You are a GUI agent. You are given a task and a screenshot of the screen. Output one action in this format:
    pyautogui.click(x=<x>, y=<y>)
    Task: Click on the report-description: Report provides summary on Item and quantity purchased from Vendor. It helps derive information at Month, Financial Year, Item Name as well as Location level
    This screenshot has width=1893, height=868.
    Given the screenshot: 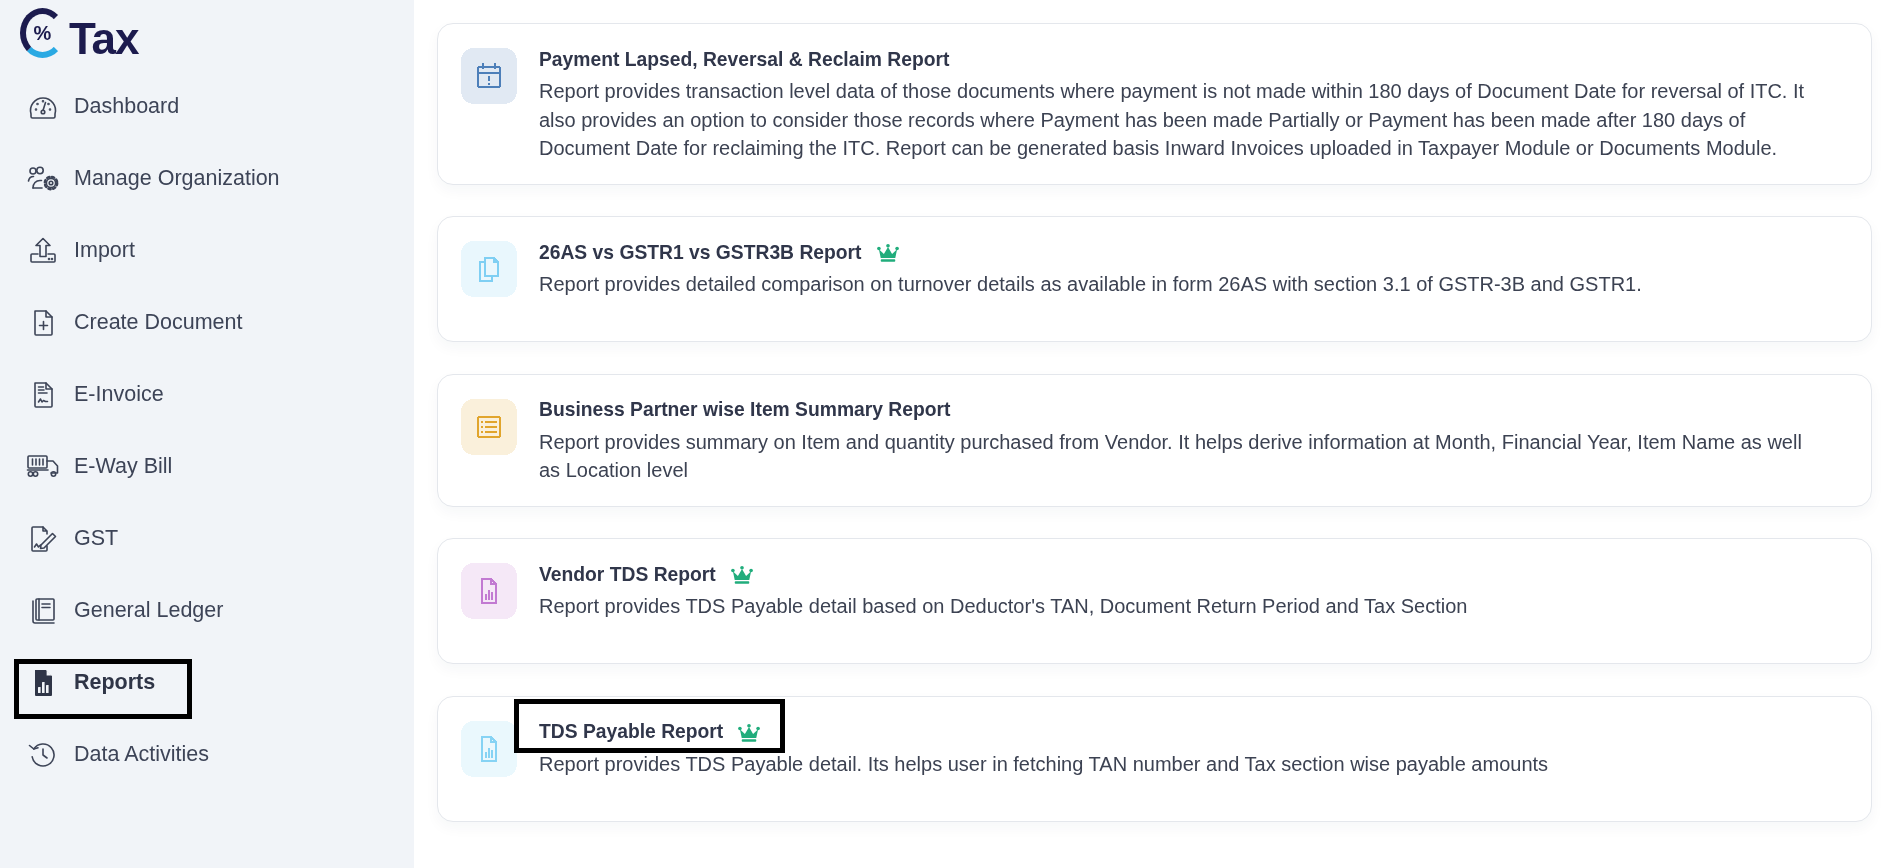 What is the action you would take?
    pyautogui.click(x=1171, y=456)
    